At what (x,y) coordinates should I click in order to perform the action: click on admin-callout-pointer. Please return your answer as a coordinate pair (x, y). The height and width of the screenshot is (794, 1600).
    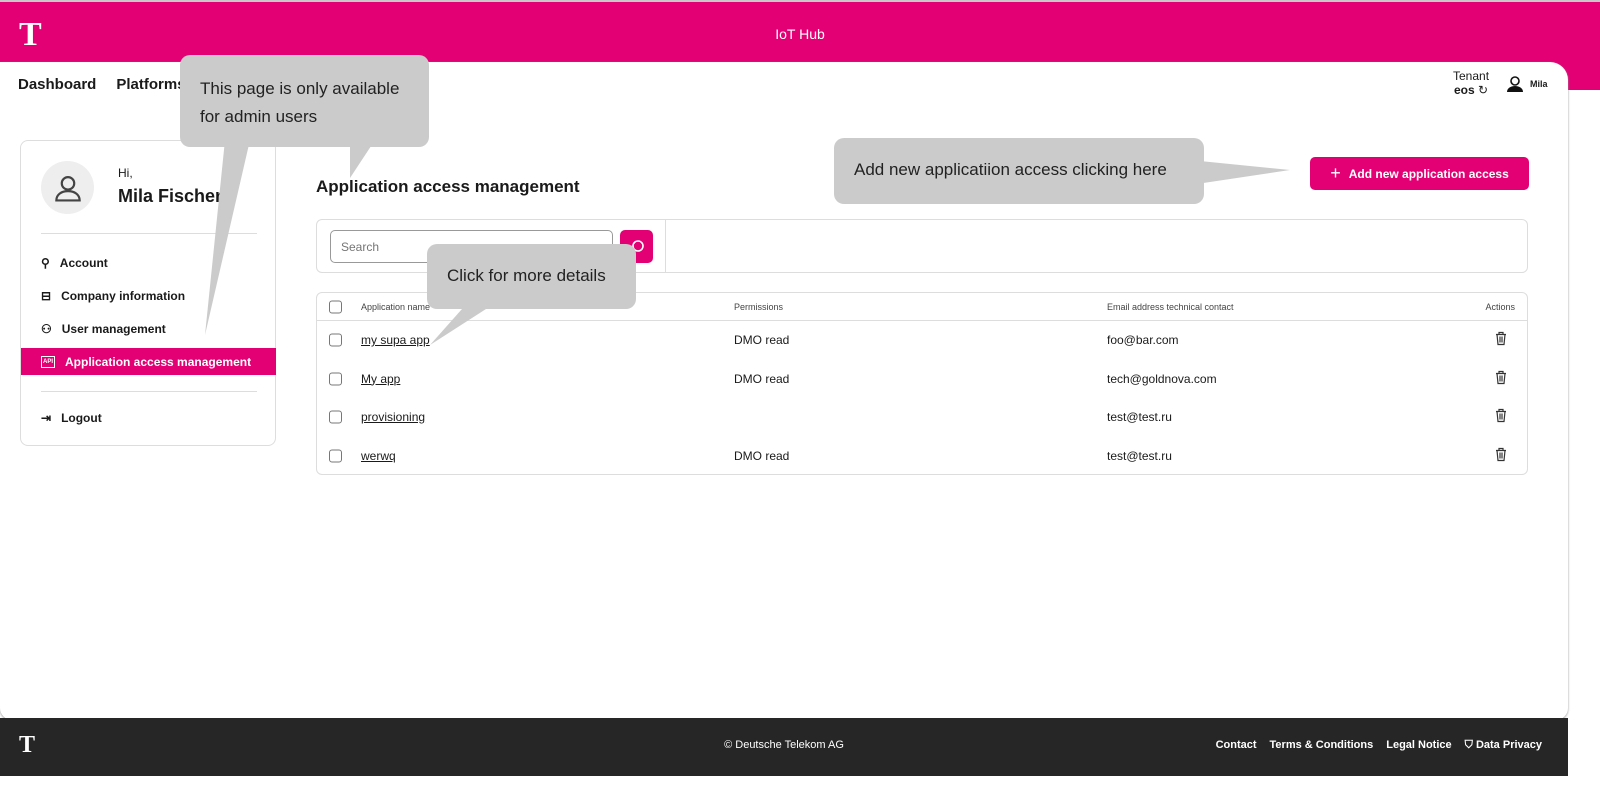
    Looking at the image, I should click on (227, 237).